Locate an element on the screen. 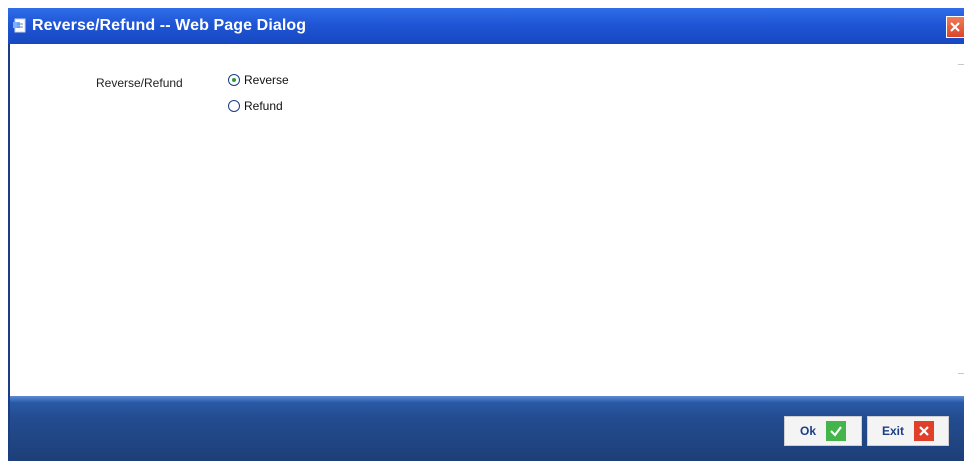  ok-button: Ok is located at coordinates (823, 431).